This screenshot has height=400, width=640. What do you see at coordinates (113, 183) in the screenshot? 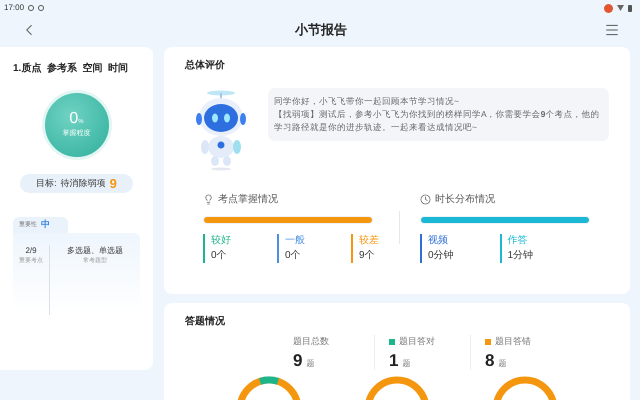
I see `goal-count: 9` at bounding box center [113, 183].